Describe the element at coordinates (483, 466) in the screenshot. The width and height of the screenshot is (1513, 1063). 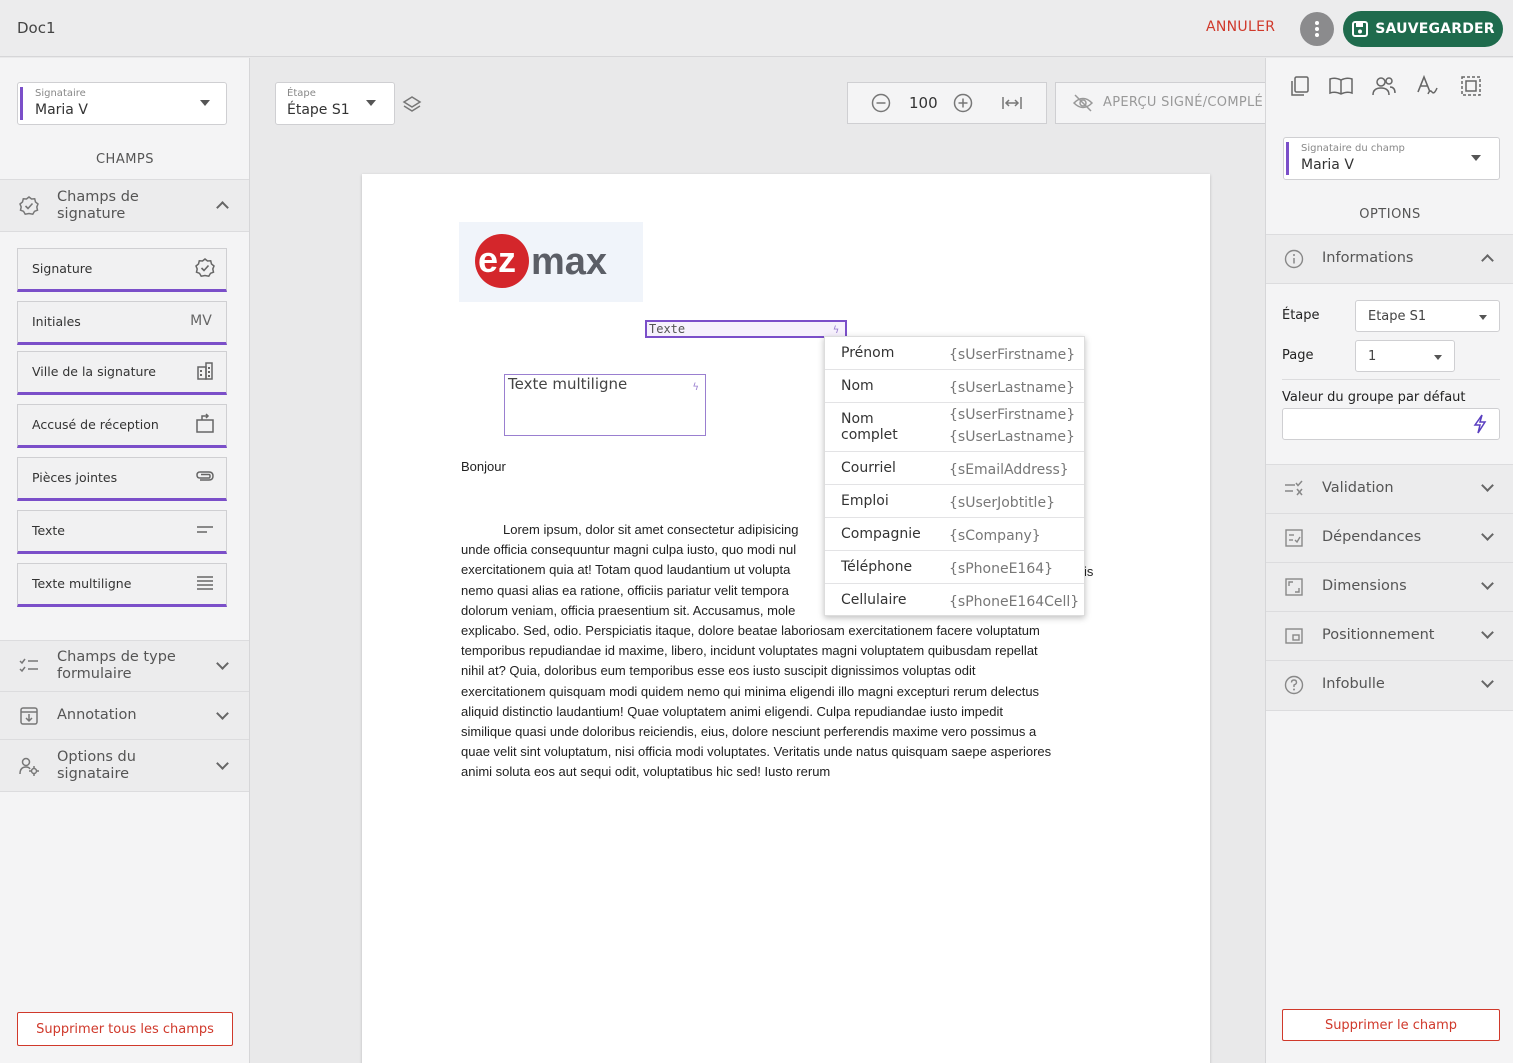
I see `document-greeting: Bonjour` at that location.